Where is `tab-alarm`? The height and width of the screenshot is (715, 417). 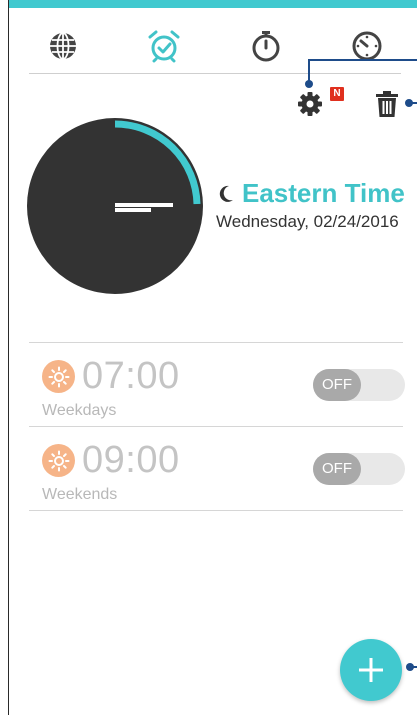 tab-alarm is located at coordinates (164, 46).